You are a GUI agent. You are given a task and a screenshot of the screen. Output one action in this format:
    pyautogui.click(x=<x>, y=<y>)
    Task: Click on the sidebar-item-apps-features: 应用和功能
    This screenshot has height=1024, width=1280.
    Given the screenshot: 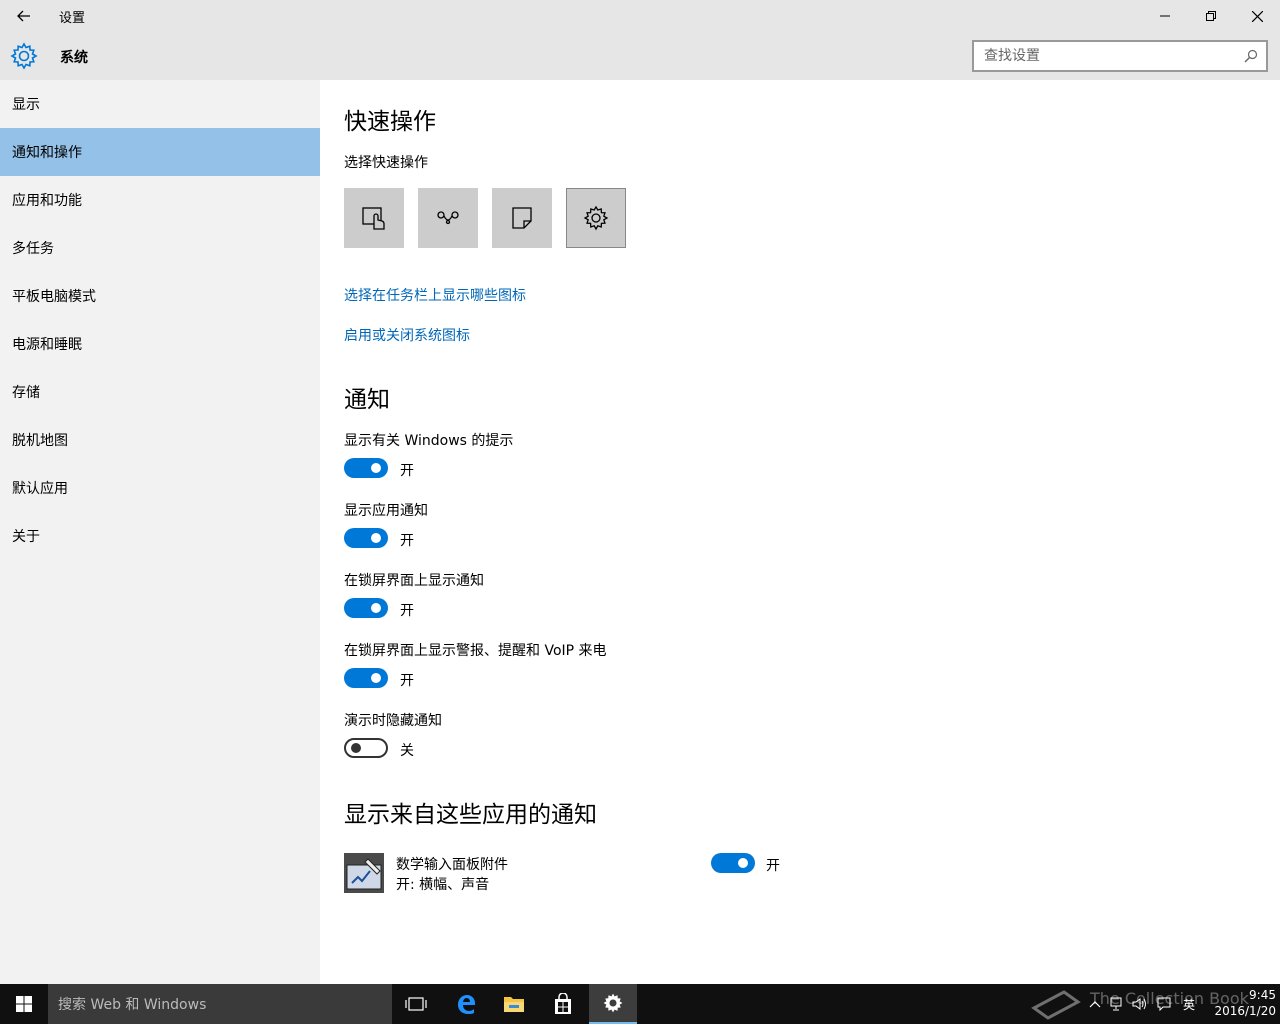 What is the action you would take?
    pyautogui.click(x=160, y=200)
    